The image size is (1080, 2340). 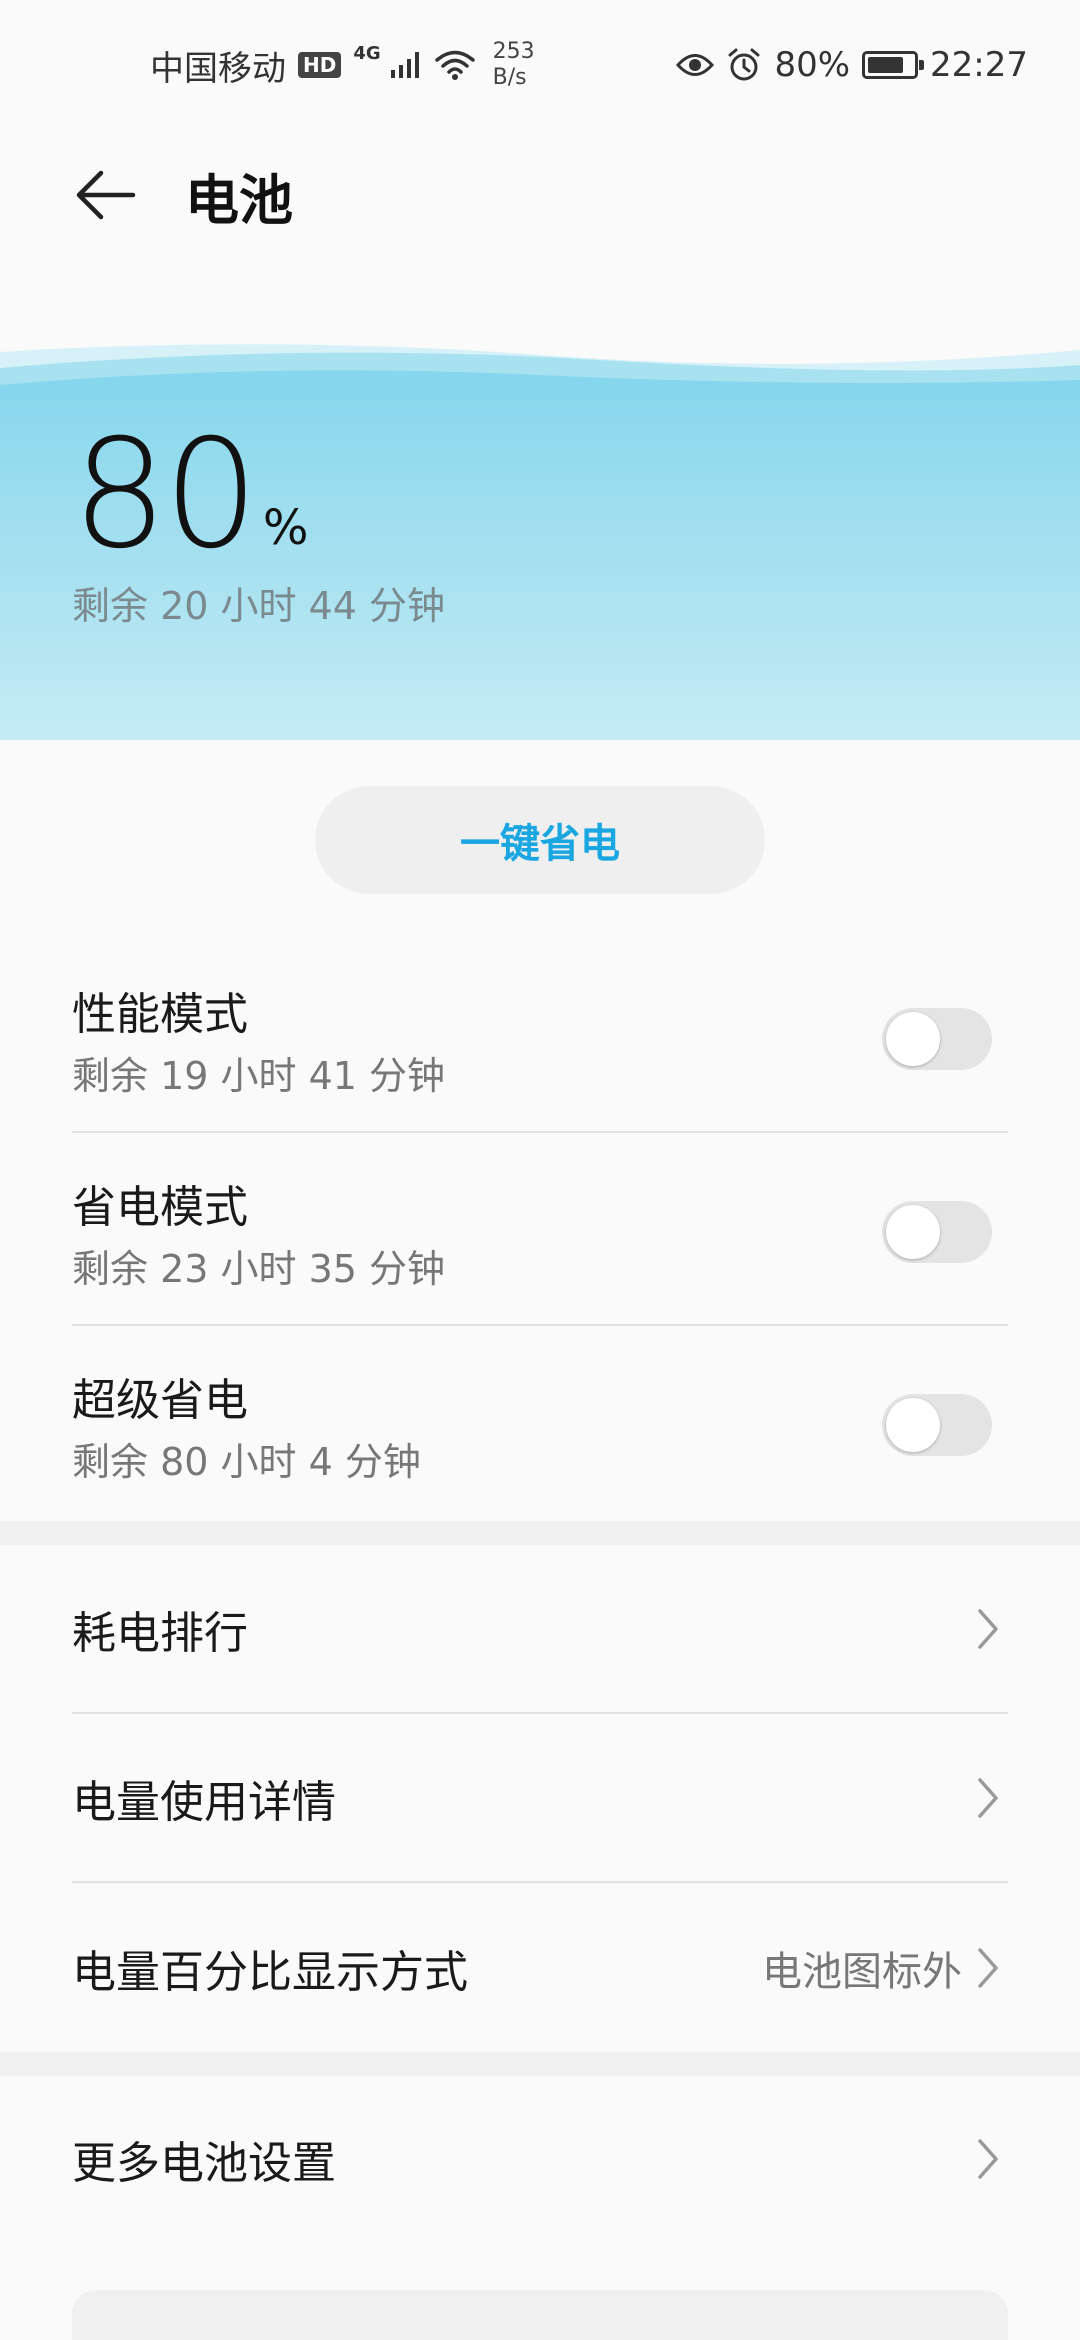 What do you see at coordinates (160, 1207) in the screenshot?
I see `mode-title: 省电模式` at bounding box center [160, 1207].